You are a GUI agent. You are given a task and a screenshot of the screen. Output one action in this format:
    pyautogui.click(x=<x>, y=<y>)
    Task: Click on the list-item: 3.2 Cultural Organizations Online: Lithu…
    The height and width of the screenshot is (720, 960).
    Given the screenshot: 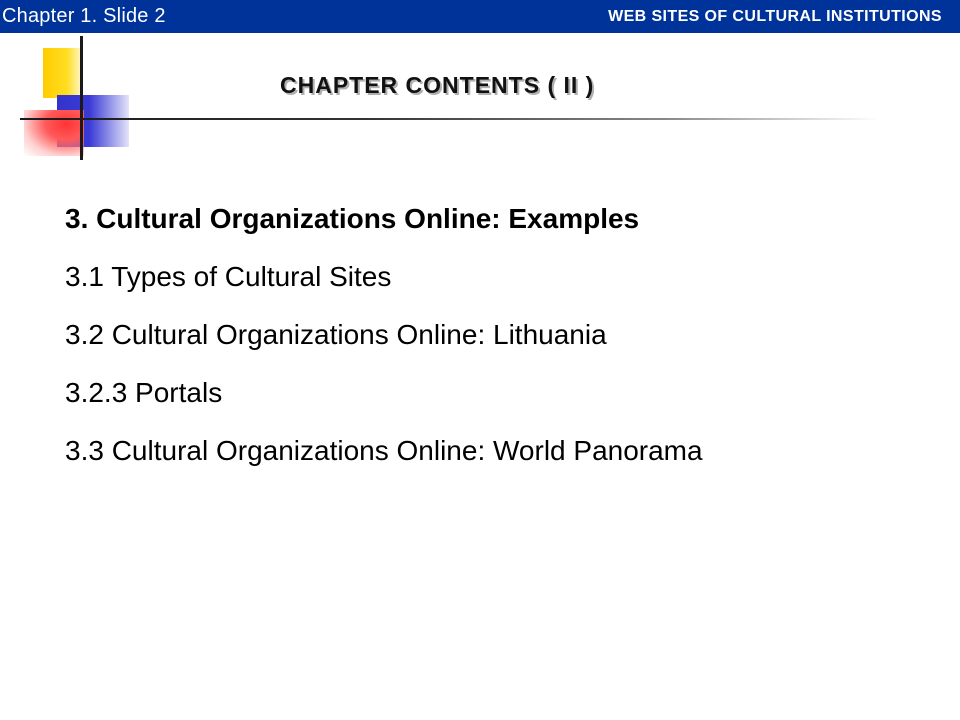 What is the action you would take?
    pyautogui.click(x=336, y=334)
    